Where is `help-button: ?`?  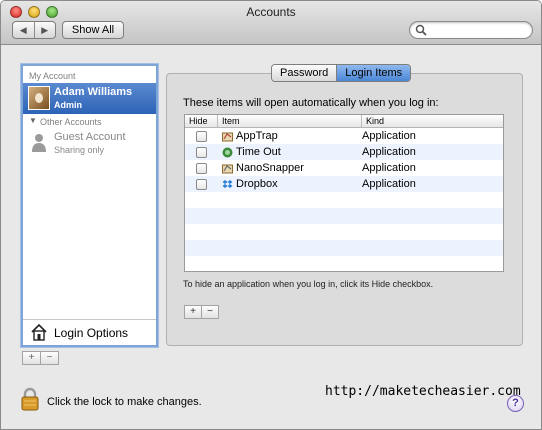 help-button: ? is located at coordinates (515, 403).